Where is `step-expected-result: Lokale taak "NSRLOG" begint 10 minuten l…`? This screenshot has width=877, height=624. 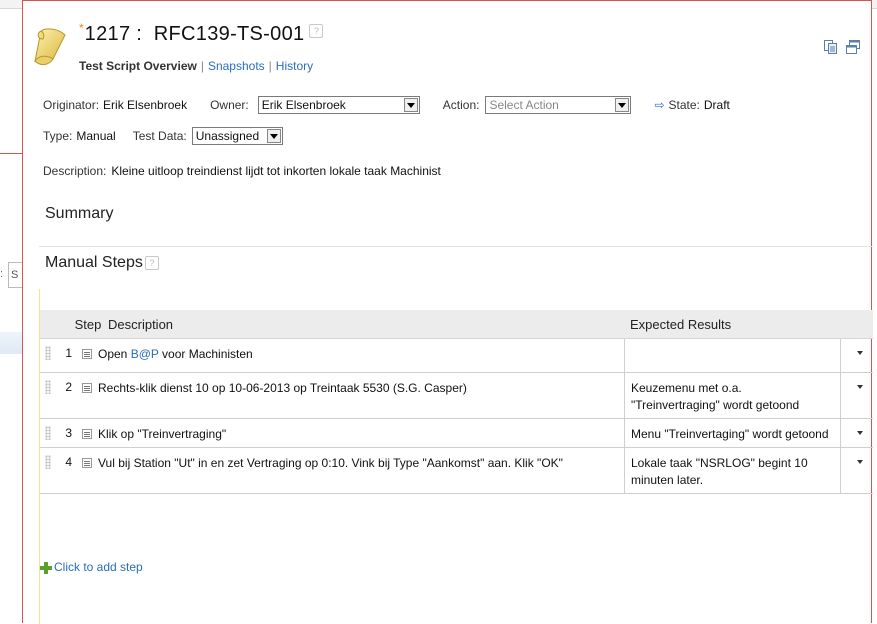 step-expected-result: Lokale taak "NSRLOG" begint 10 minuten l… is located at coordinates (732, 470).